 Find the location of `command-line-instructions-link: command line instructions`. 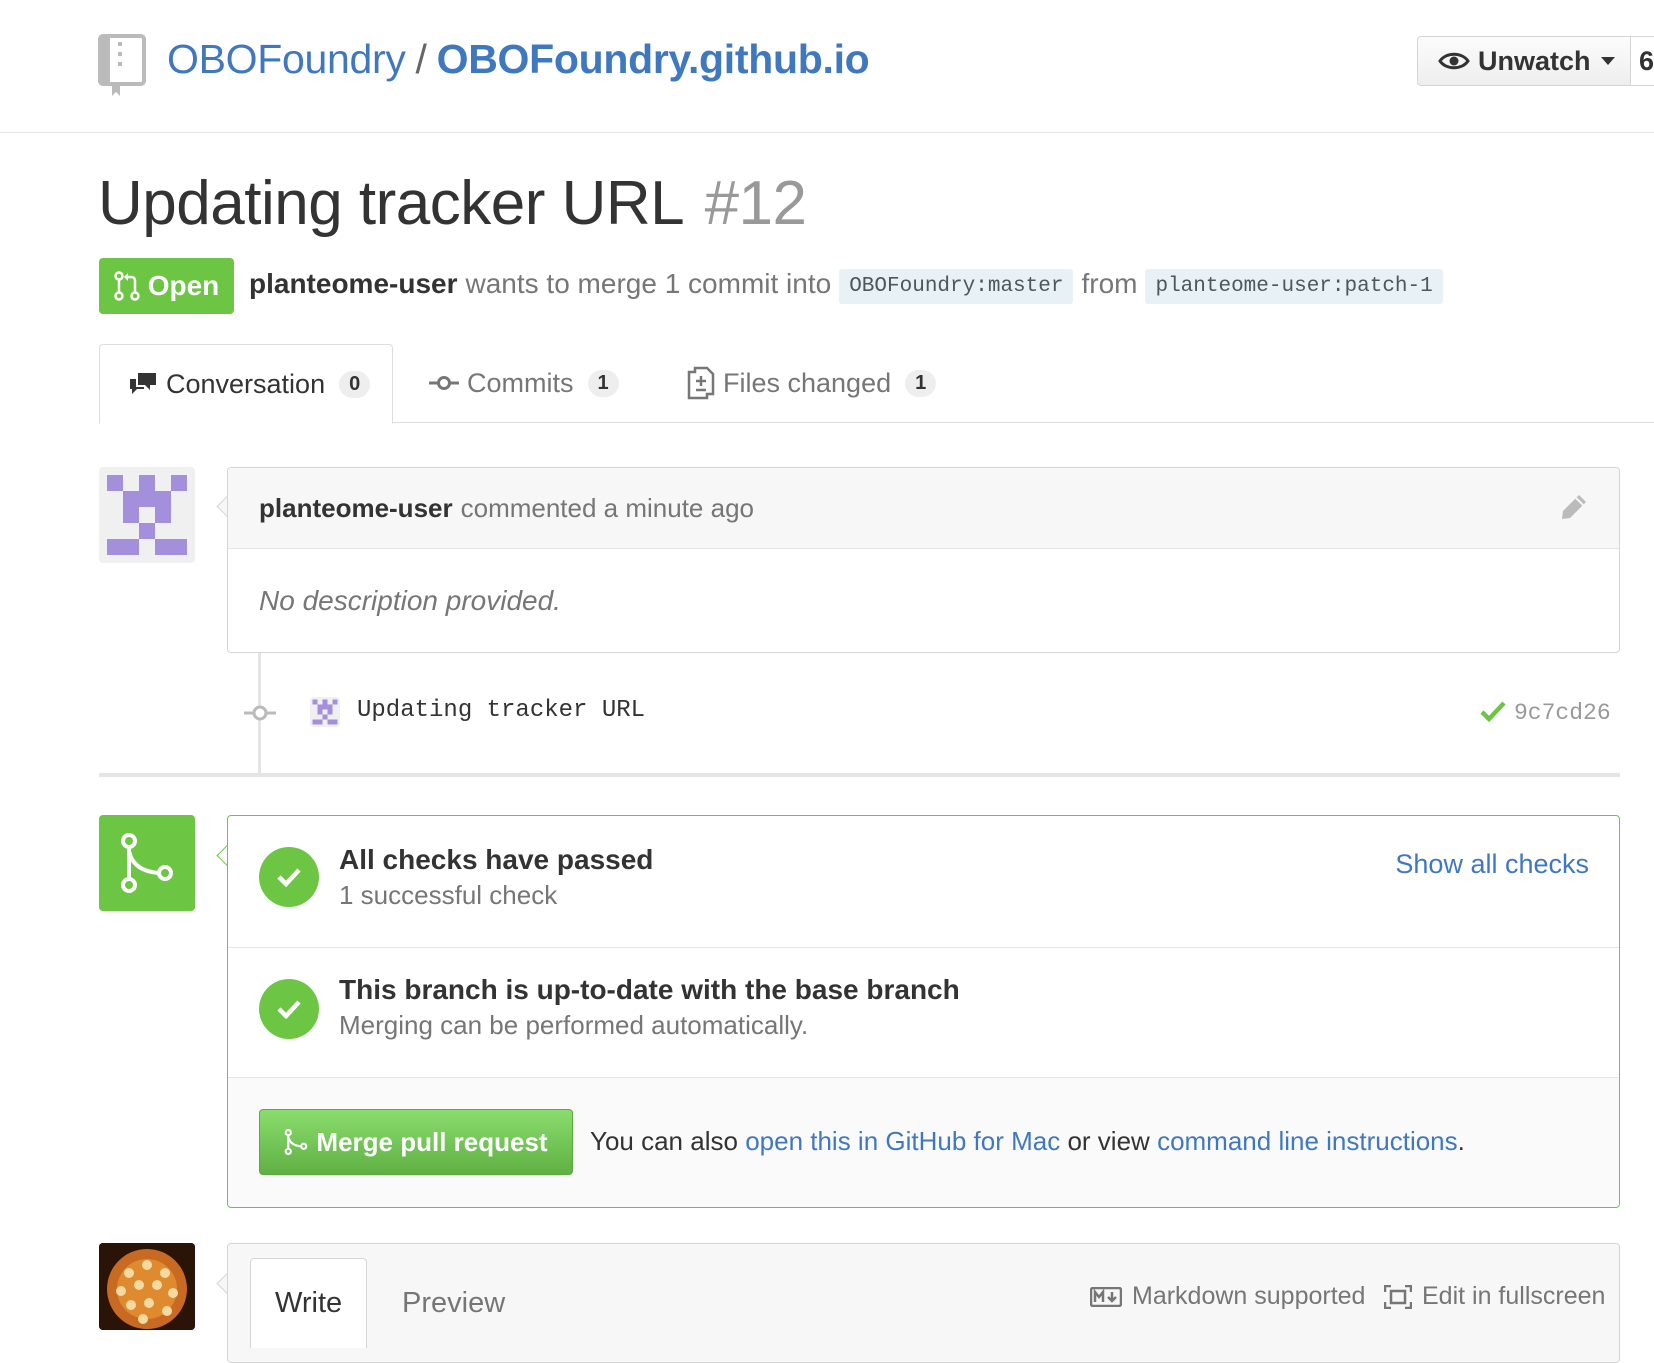

command-line-instructions-link: command line instructions is located at coordinates (1307, 1141).